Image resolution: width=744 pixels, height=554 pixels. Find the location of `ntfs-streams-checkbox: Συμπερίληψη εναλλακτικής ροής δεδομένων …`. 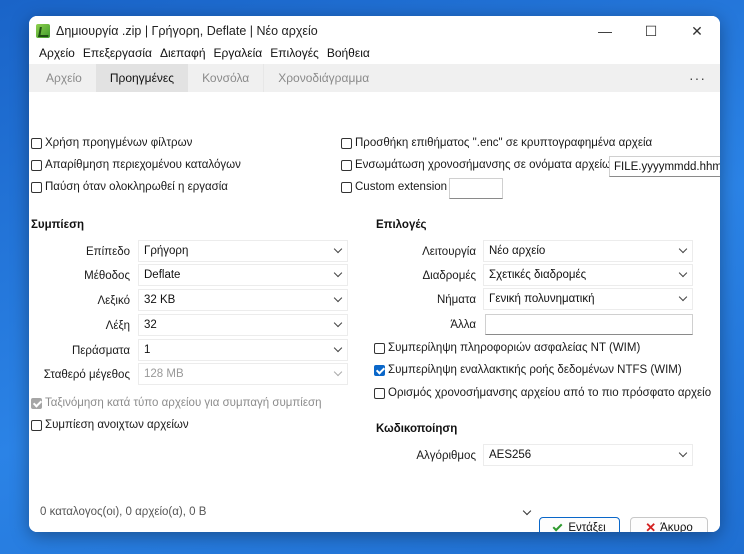

ntfs-streams-checkbox: Συμπερίληψη εναλλακτικής ροής δεδομένων … is located at coordinates (528, 370).